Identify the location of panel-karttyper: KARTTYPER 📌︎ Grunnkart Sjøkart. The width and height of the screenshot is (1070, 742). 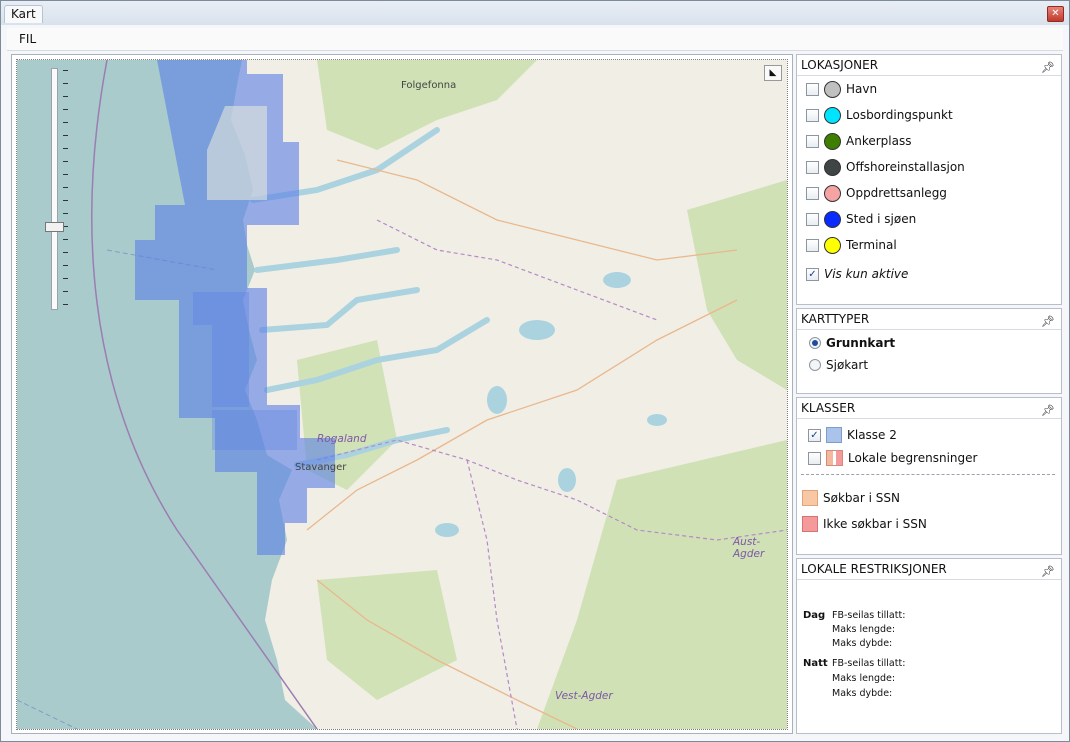
(929, 351).